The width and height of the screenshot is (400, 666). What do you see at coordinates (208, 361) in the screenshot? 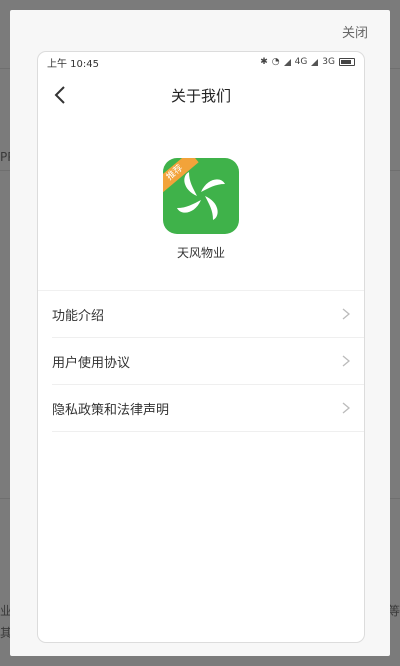
I see `menu-item-user-agreement: 用户使用协议` at bounding box center [208, 361].